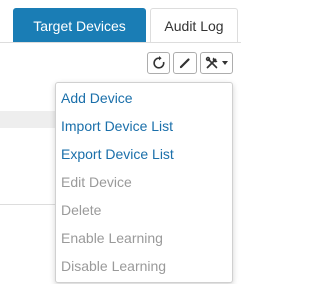 Image resolution: width=320 pixels, height=284 pixels. What do you see at coordinates (27, 204) in the screenshot?
I see `table-row-divider` at bounding box center [27, 204].